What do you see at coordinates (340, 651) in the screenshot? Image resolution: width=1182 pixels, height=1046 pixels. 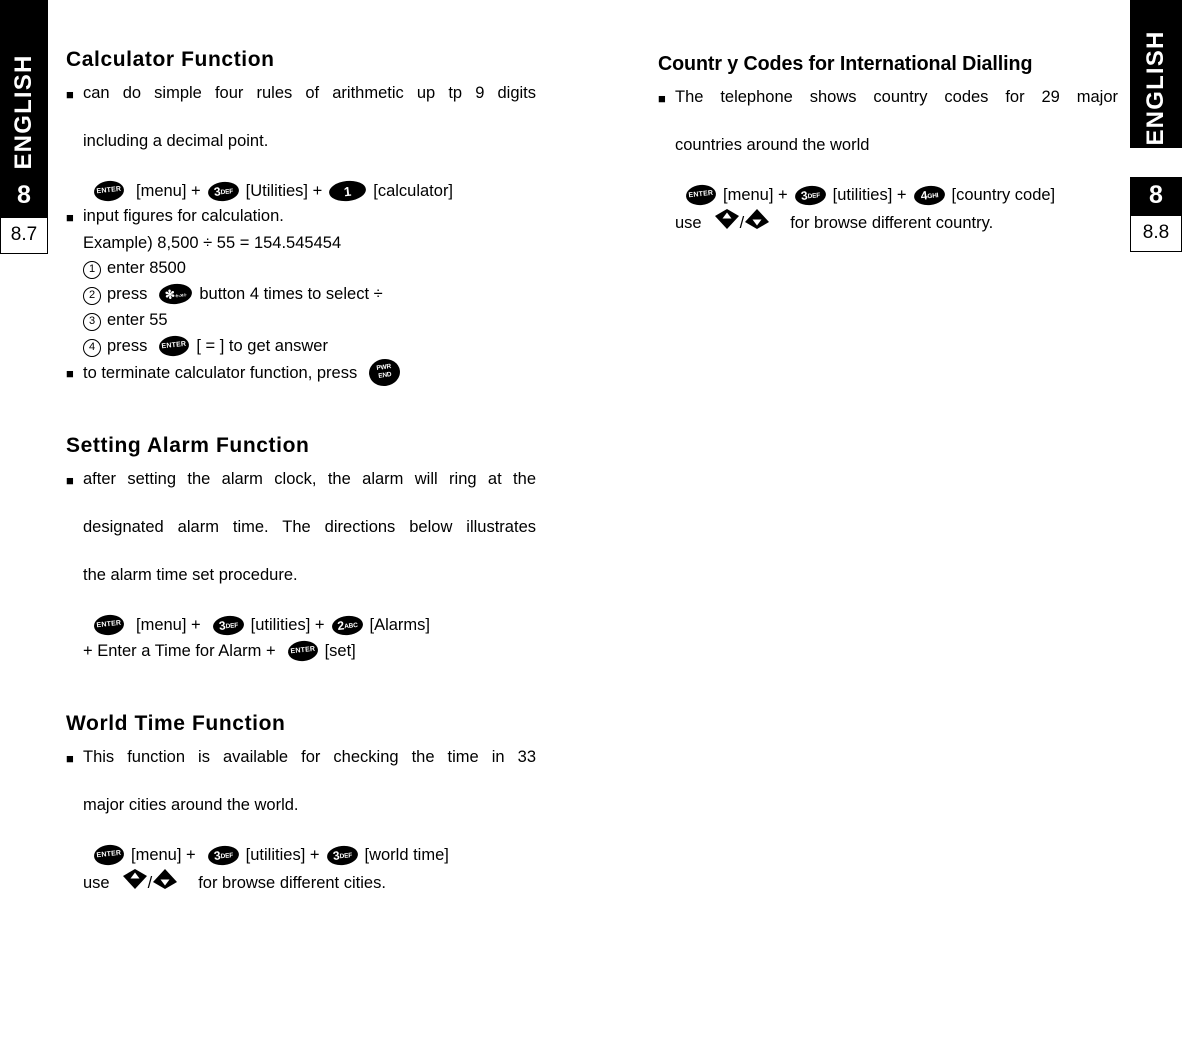 I see `keyline-label-set: [set]` at bounding box center [340, 651].